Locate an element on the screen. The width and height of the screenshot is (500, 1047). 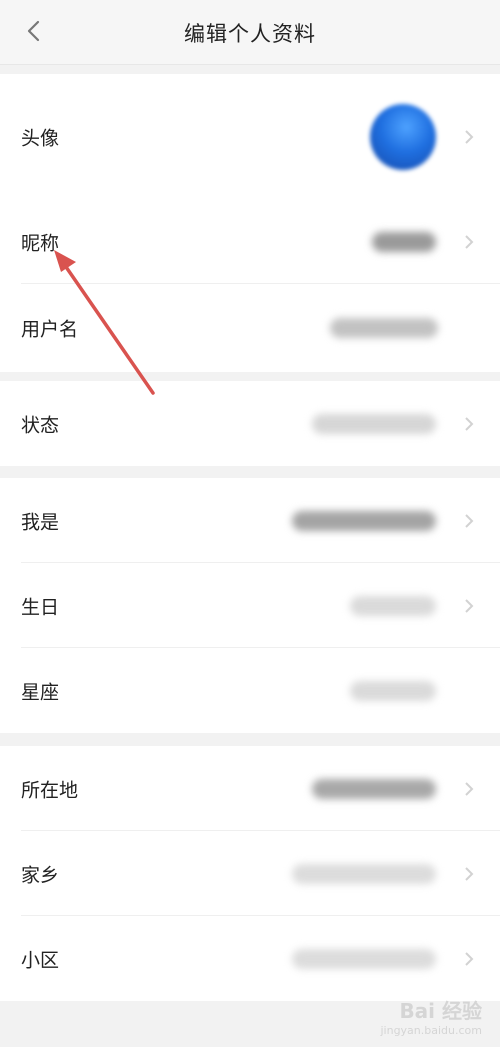
watermark: Bai 经验 jingyan.baidu.com is located at coordinates (431, 1016).